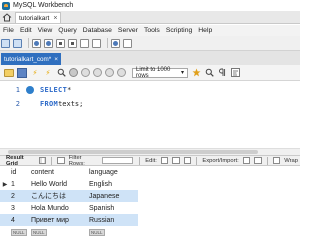 The image size is (320, 250). Describe the element at coordinates (59, 208) in the screenshot. I see `table-cell: Hola Mundo` at that location.